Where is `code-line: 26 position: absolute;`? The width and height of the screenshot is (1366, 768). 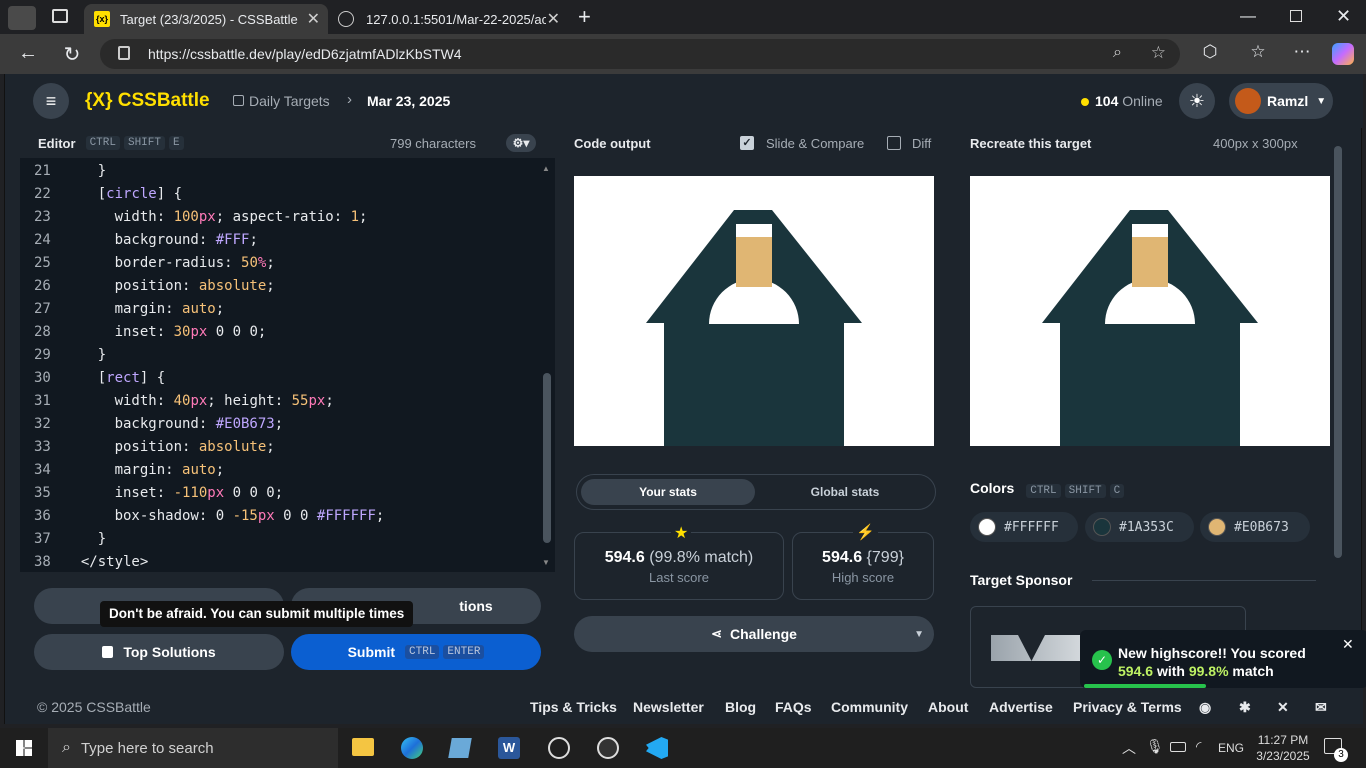 code-line: 26 position: absolute; is located at coordinates (147, 286).